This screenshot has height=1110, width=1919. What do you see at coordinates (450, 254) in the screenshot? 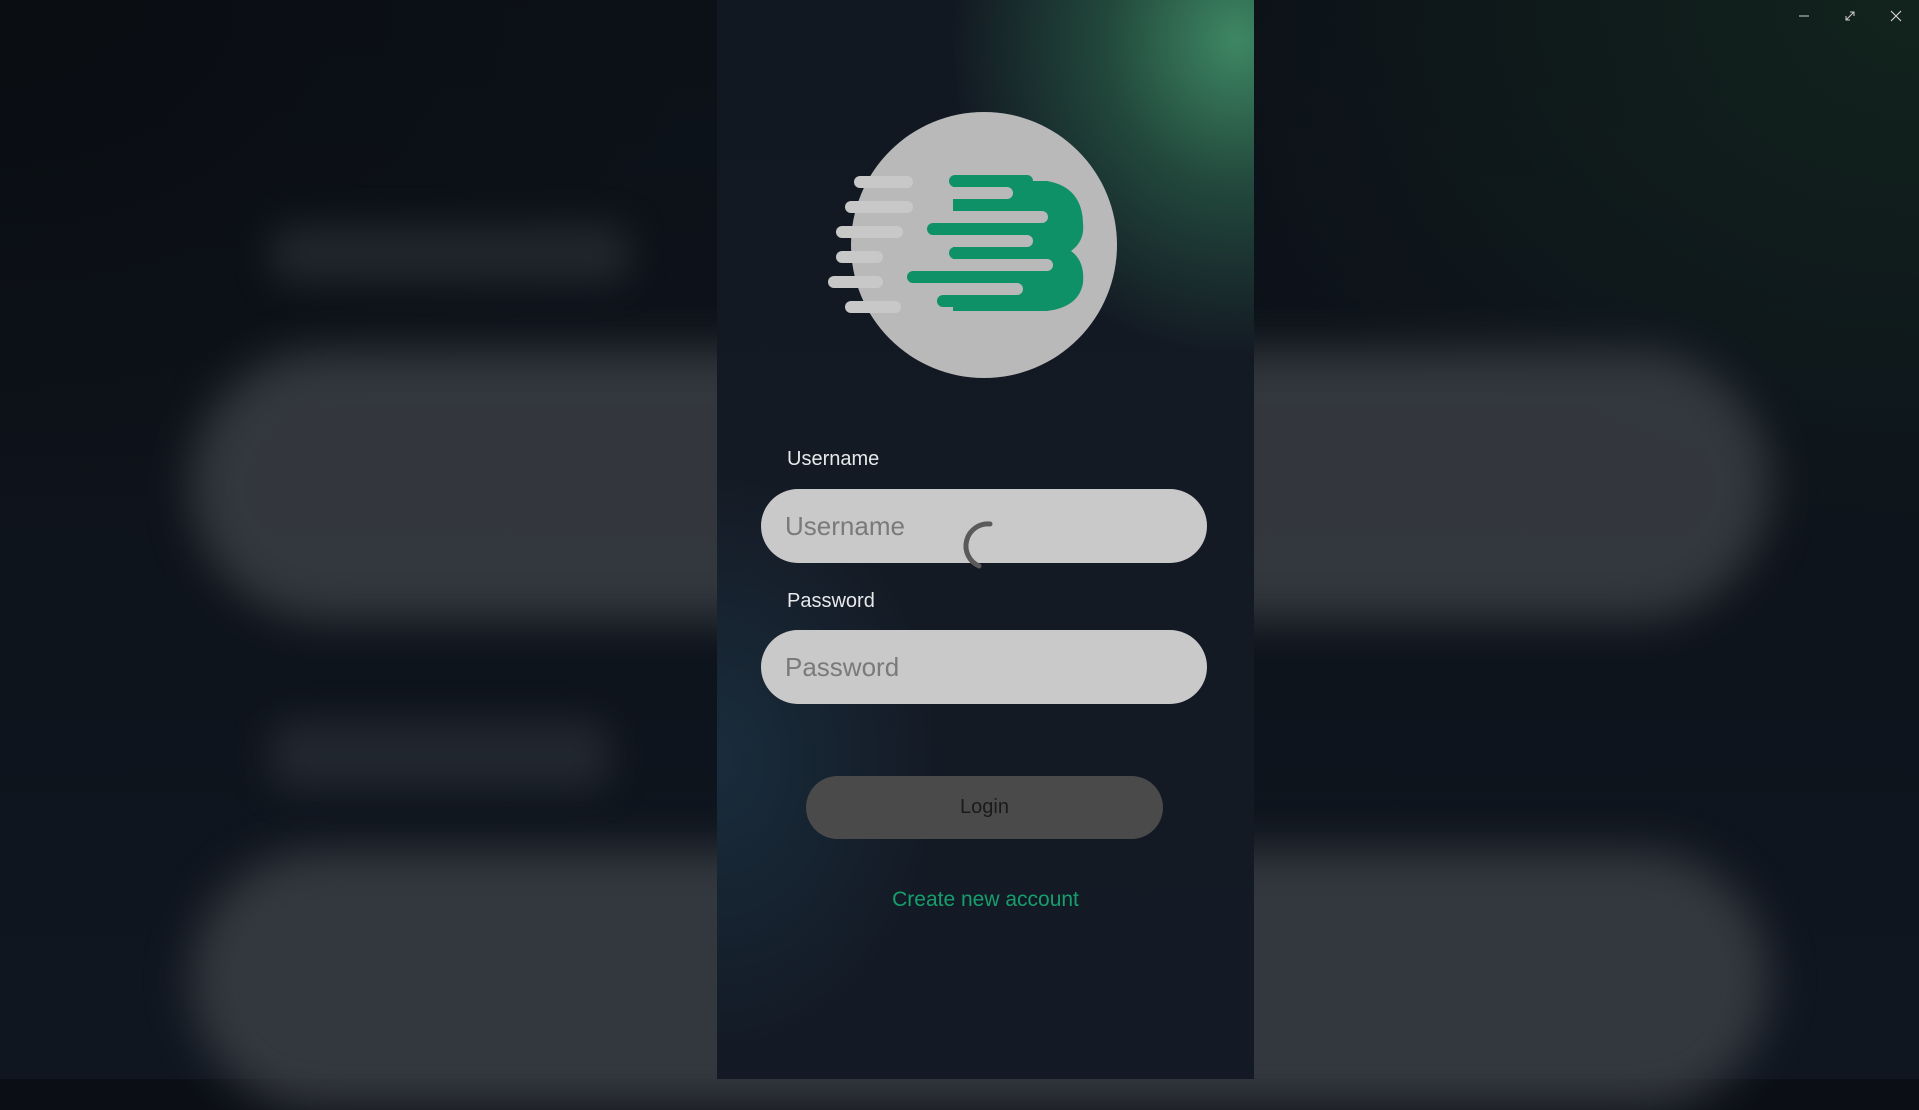
I see `blurred-background-title` at bounding box center [450, 254].